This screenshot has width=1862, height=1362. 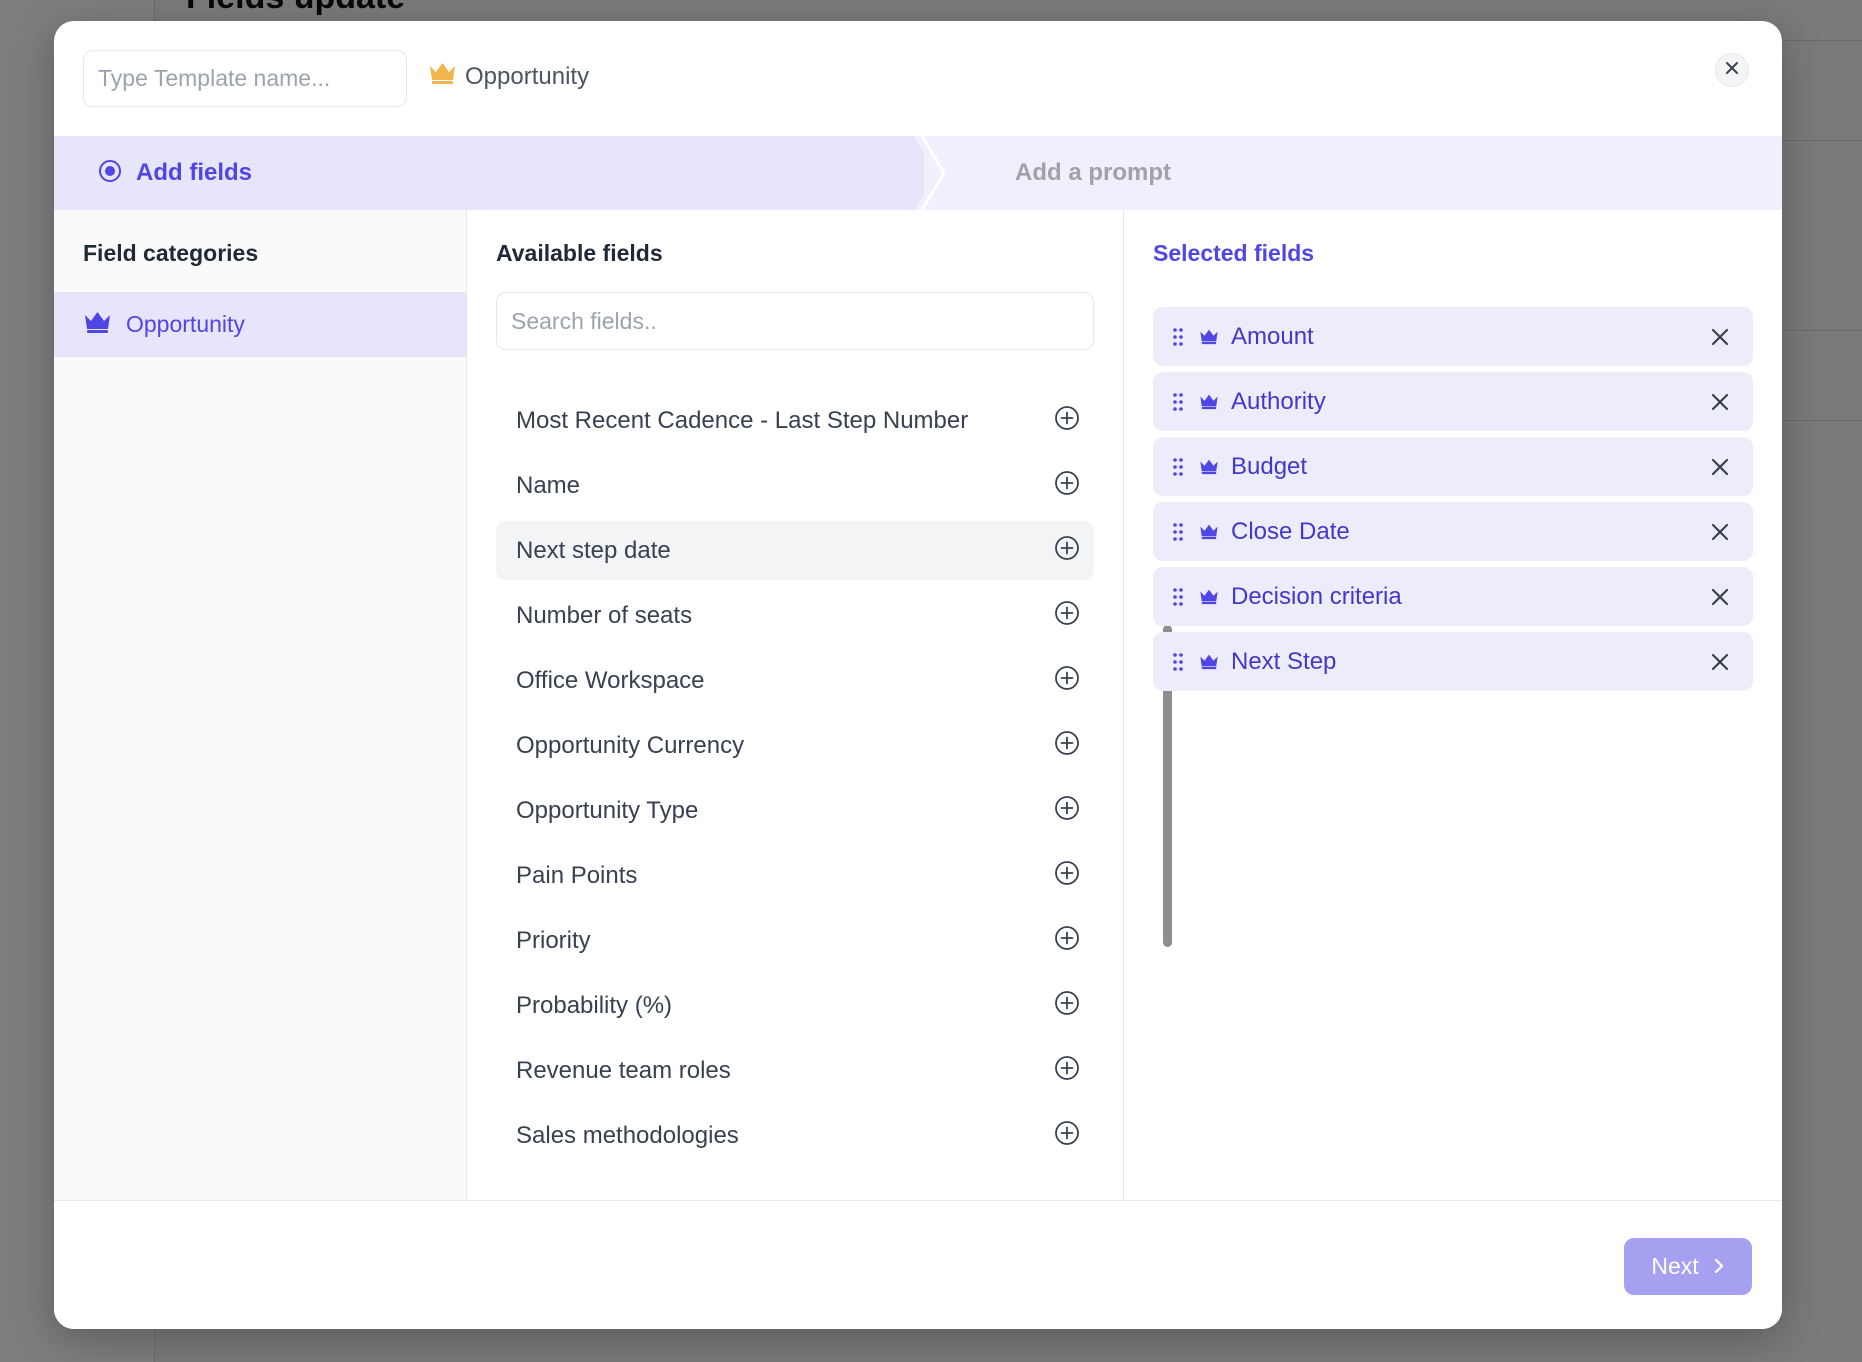 I want to click on available-field-row: Most Recent Cadence - Cadence Name, so click(x=795, y=375).